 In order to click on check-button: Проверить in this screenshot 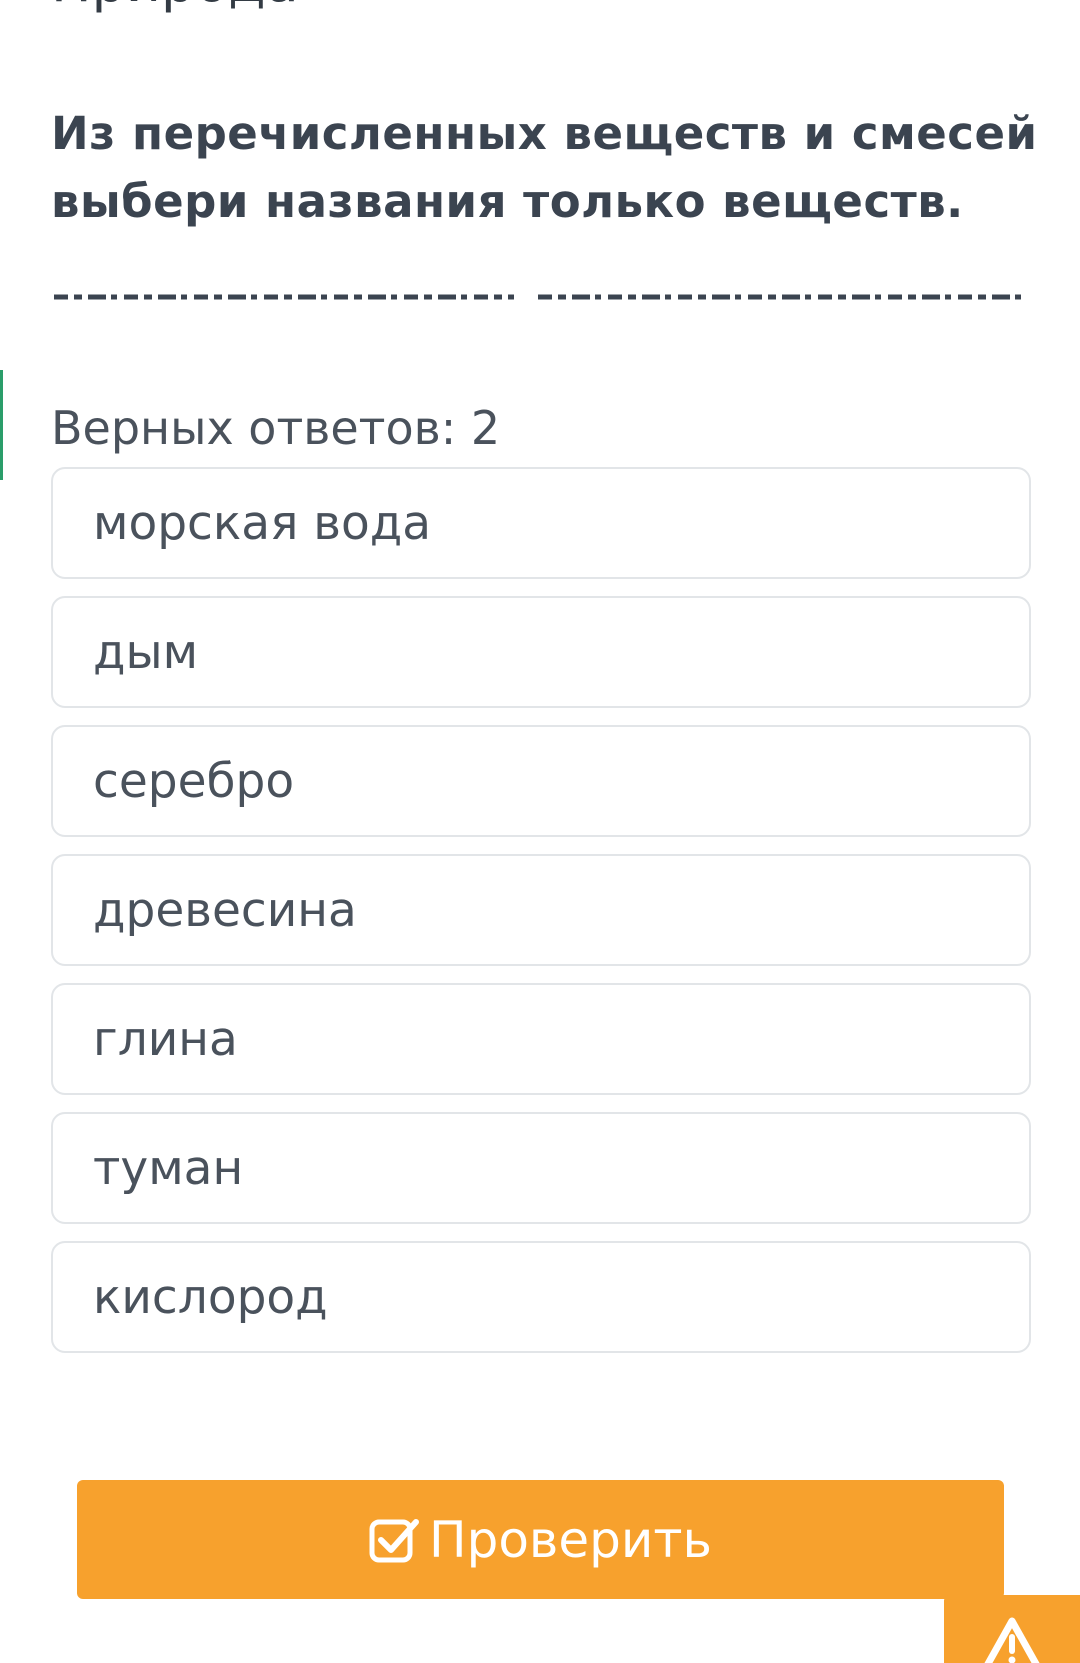, I will do `click(540, 1539)`.